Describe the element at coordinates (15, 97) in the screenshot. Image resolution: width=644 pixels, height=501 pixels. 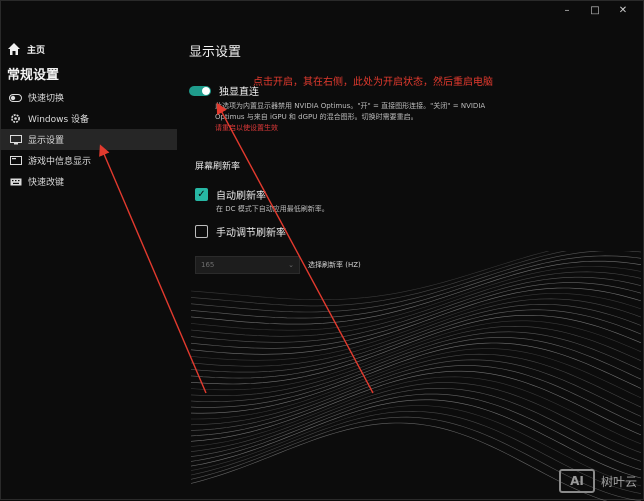
I see `toggle-icon` at that location.